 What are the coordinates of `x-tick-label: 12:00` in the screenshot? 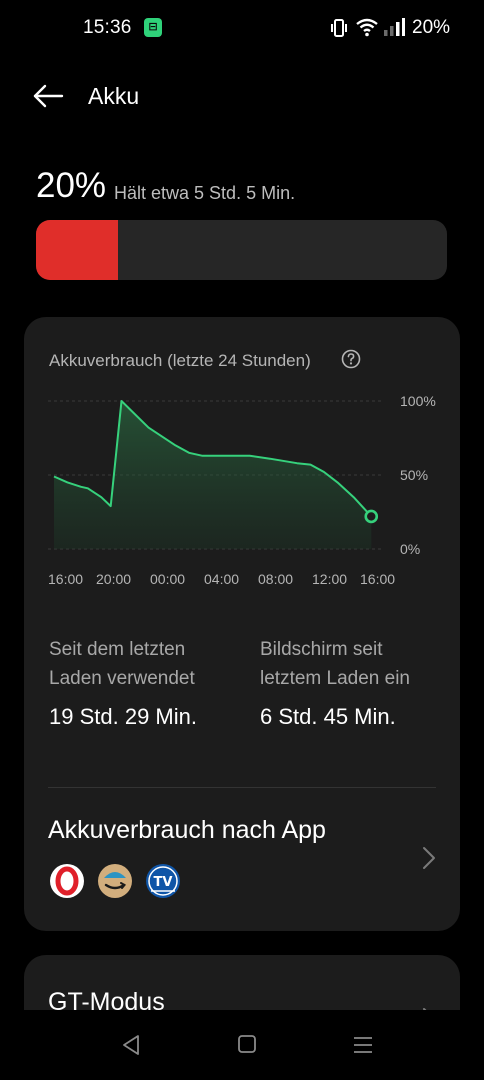 It's located at (330, 579).